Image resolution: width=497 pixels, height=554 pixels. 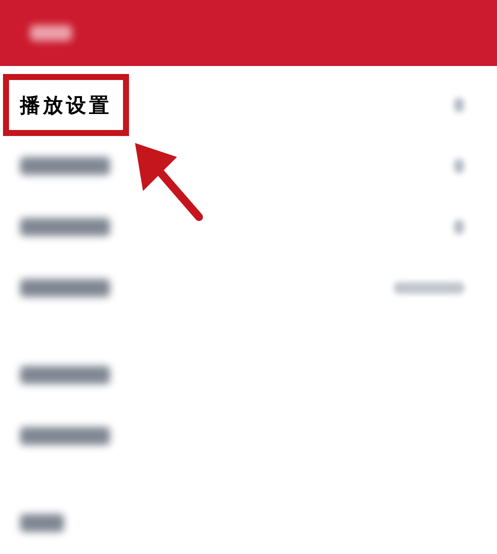 I want to click on settings-row: 播放设置, so click(x=248, y=104).